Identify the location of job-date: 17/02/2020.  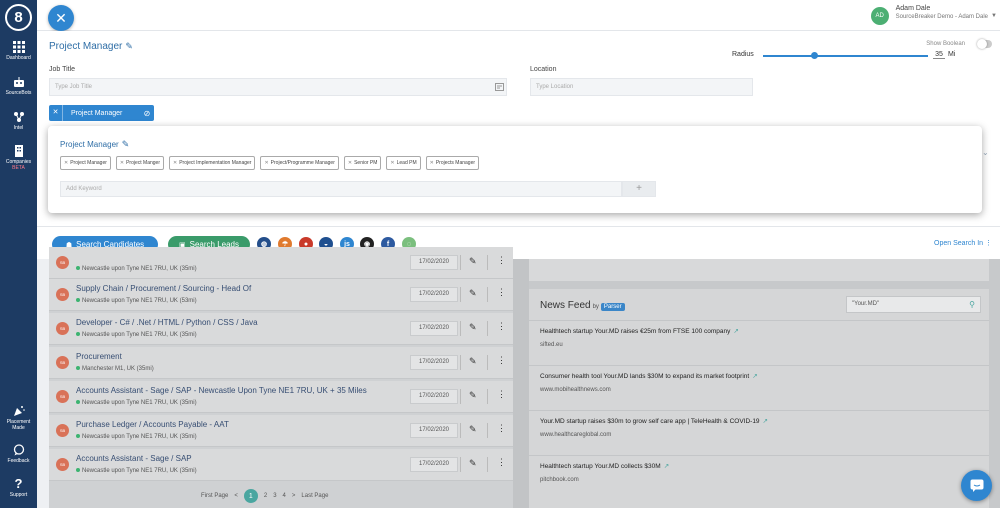
(434, 464).